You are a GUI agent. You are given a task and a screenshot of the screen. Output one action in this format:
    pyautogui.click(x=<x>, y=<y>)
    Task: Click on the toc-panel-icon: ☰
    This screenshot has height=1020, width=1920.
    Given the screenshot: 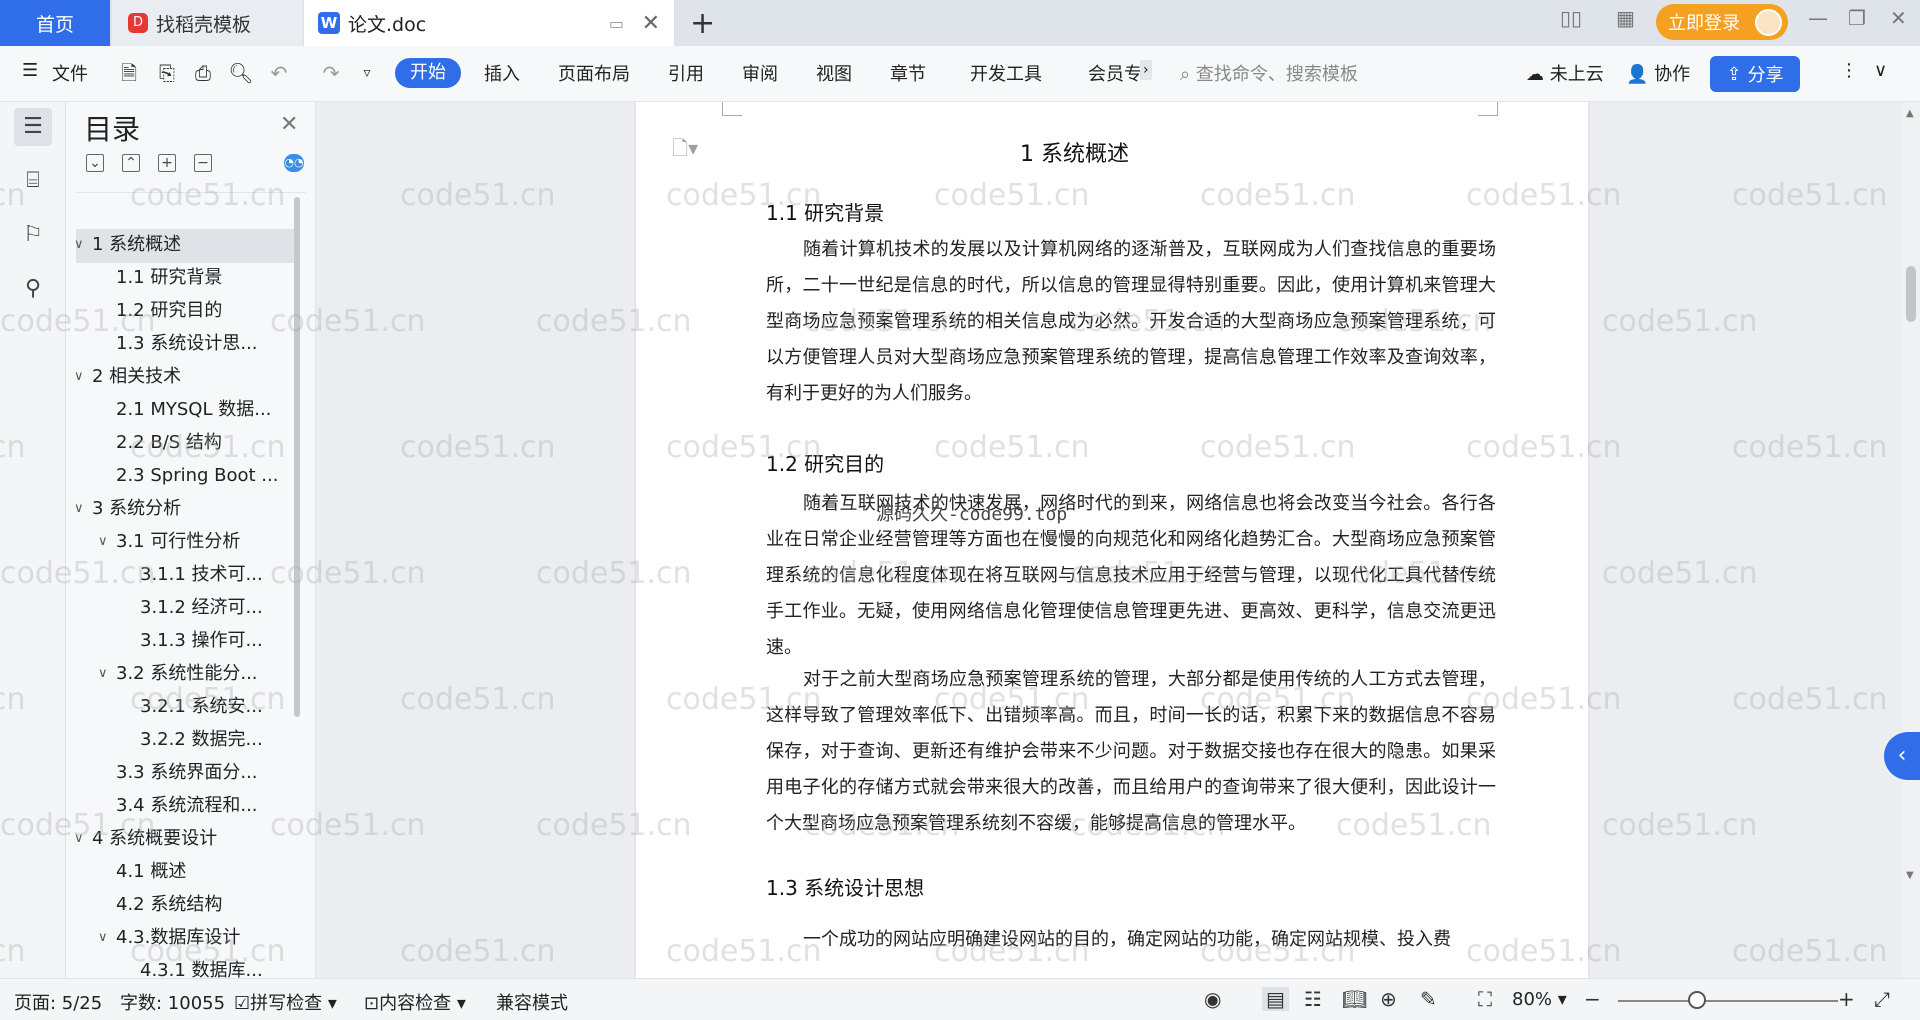 What is the action you would take?
    pyautogui.click(x=33, y=127)
    